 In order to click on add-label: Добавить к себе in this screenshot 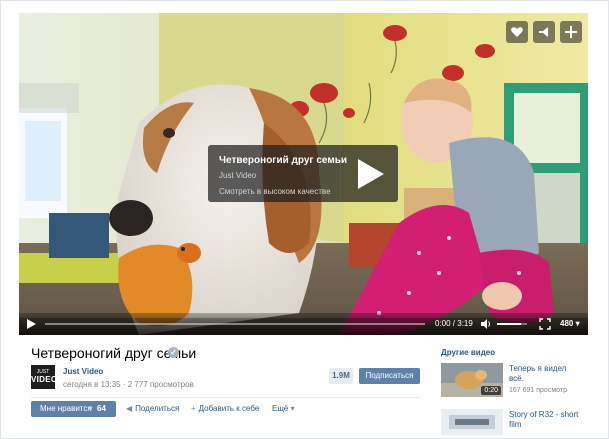, I will do `click(229, 408)`.